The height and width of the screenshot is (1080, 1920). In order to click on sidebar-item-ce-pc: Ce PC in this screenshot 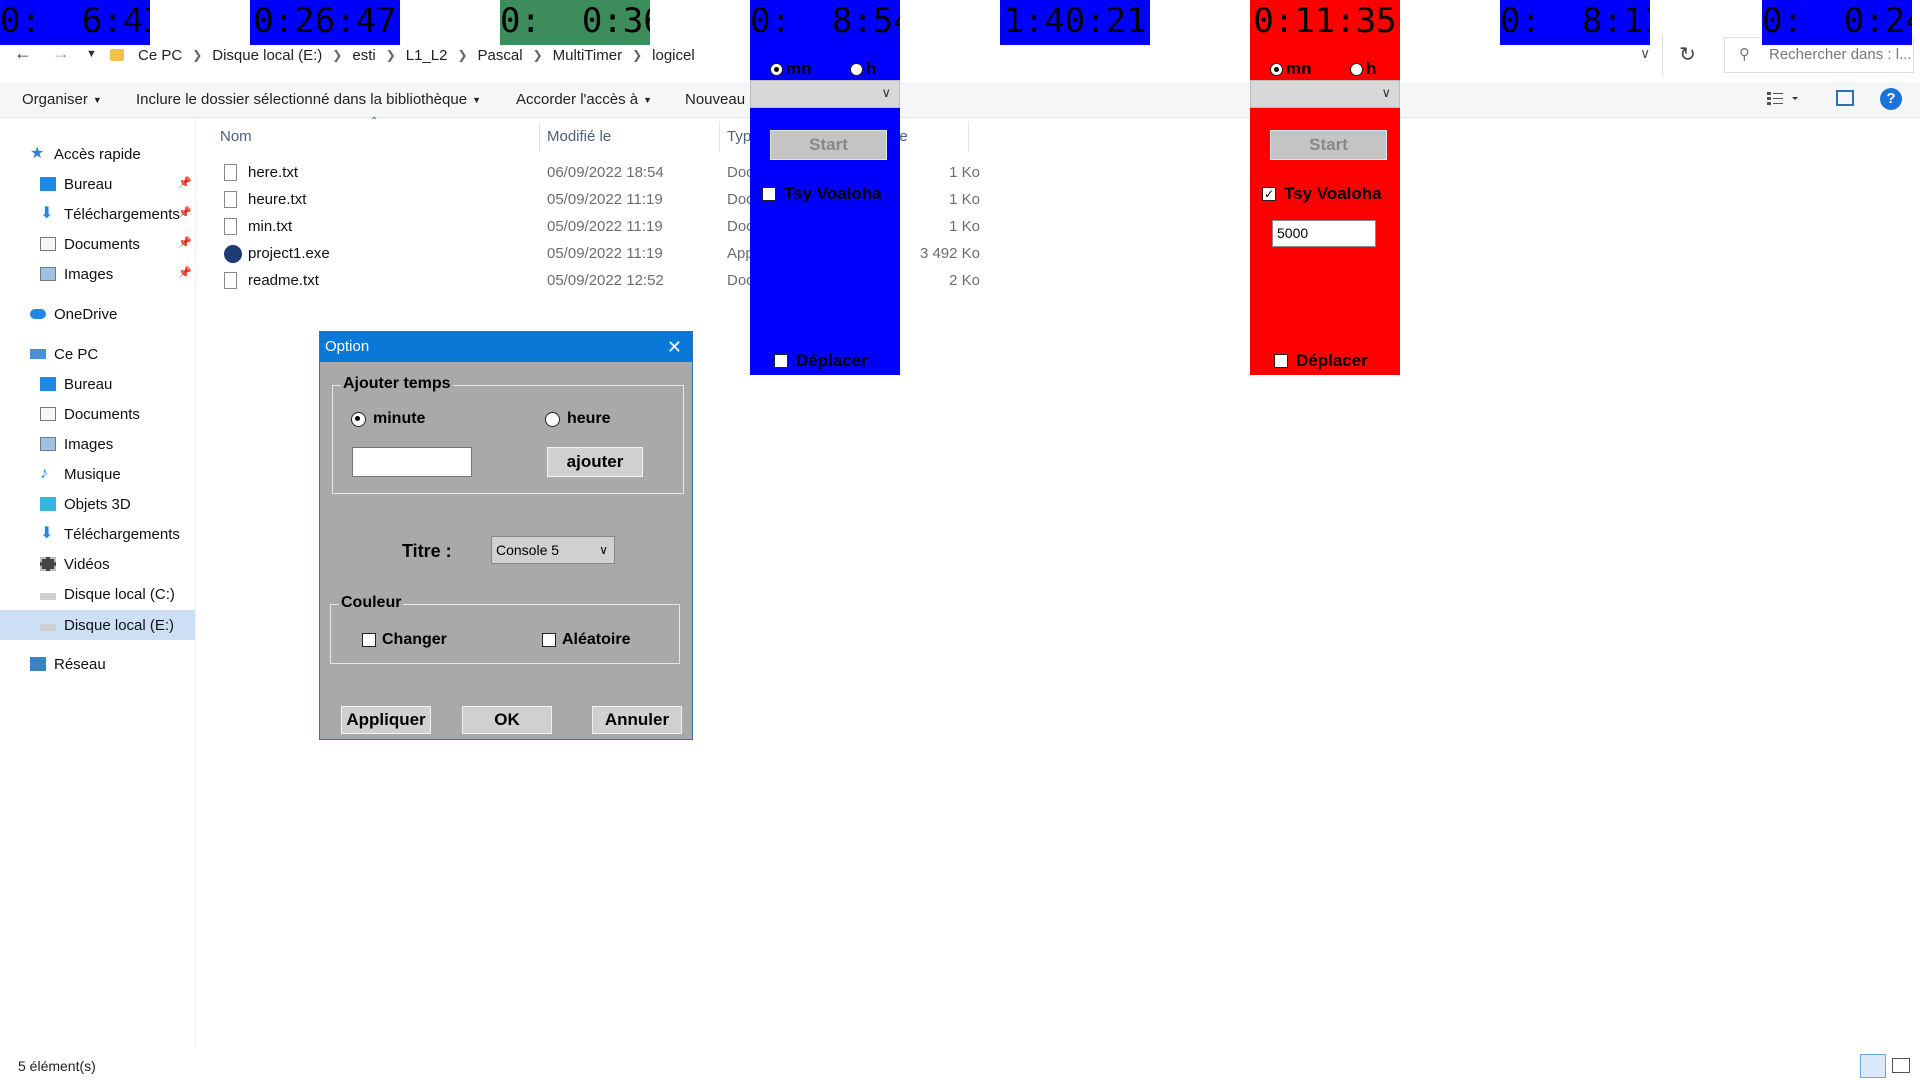, I will do `click(64, 354)`.